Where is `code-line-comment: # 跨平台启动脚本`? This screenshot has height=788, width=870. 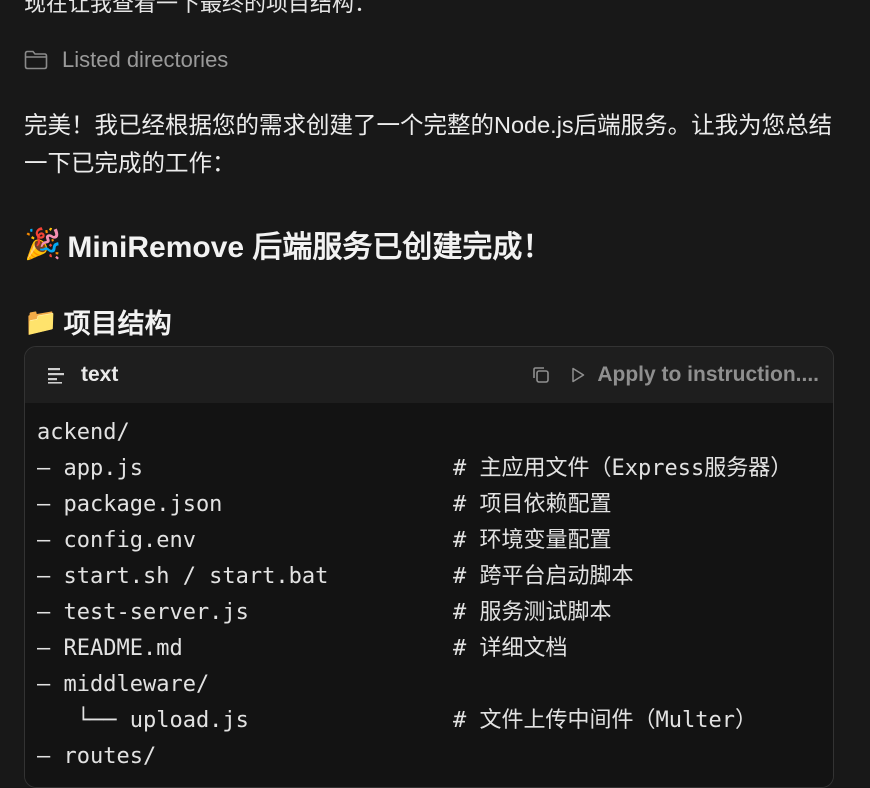 code-line-comment: # 跨平台启动脚本 is located at coordinates (543, 576).